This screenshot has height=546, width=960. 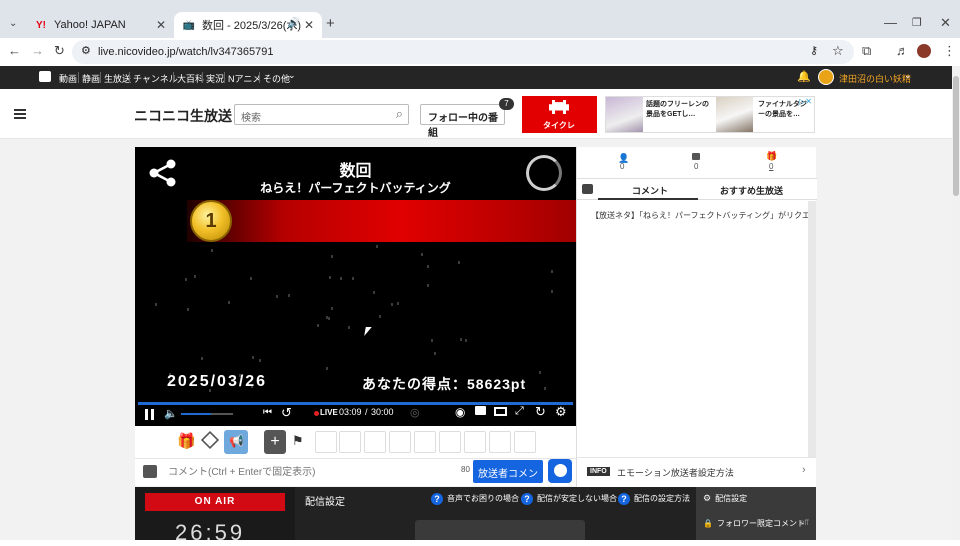 What do you see at coordinates (251, 116) in the screenshot?
I see `search-input: 検索` at bounding box center [251, 116].